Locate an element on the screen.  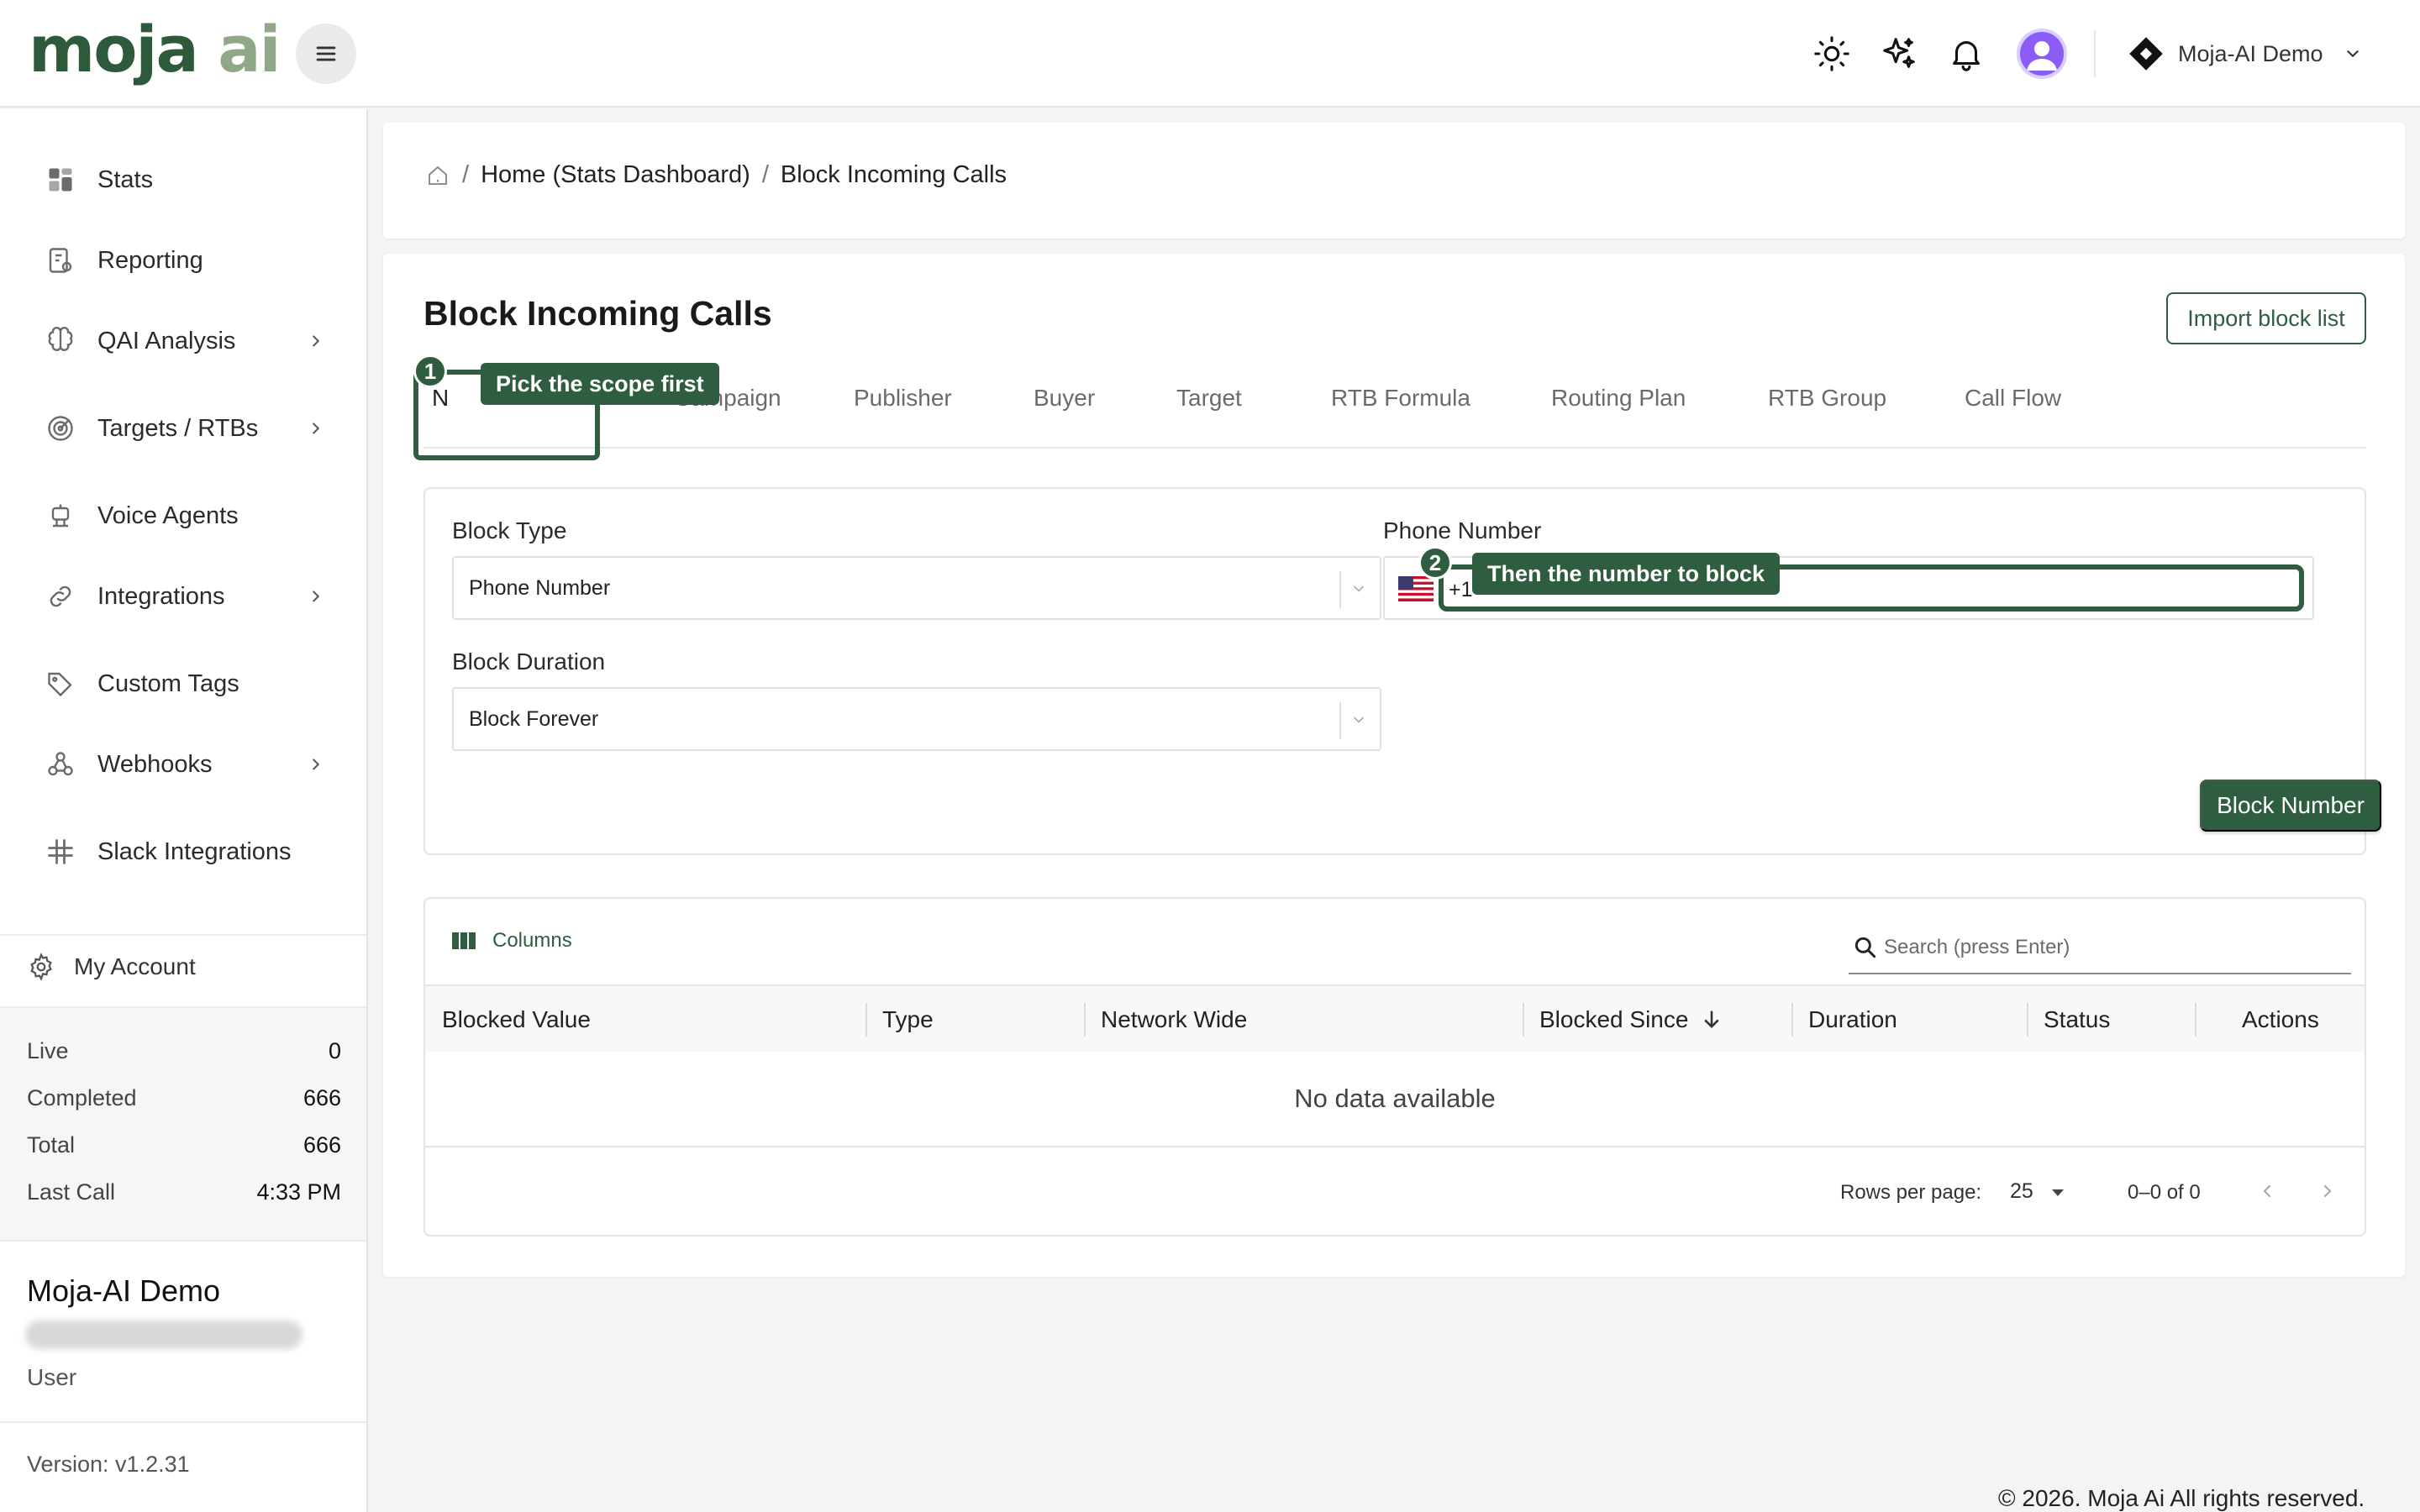
menu-toggle-button is located at coordinates (326, 54).